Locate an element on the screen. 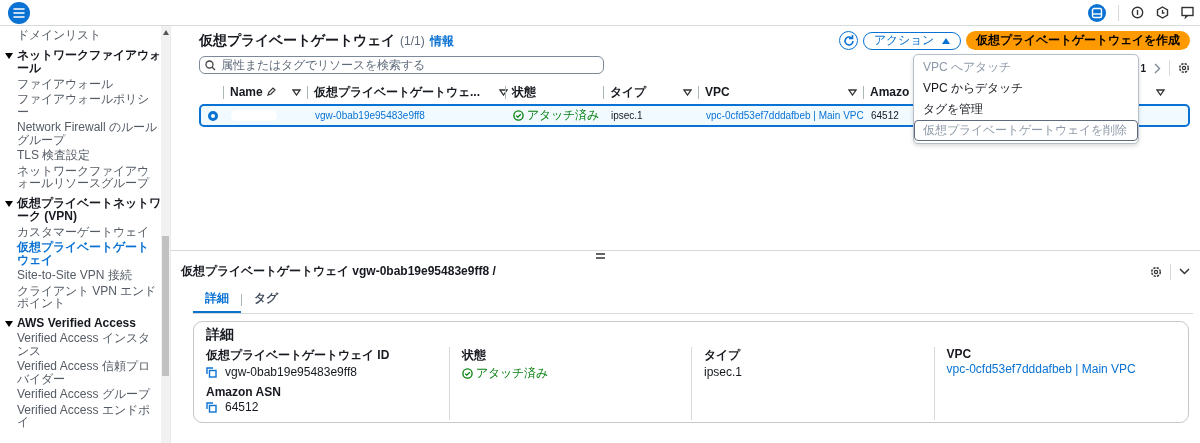  field-label: Amazon ASN is located at coordinates (244, 392).